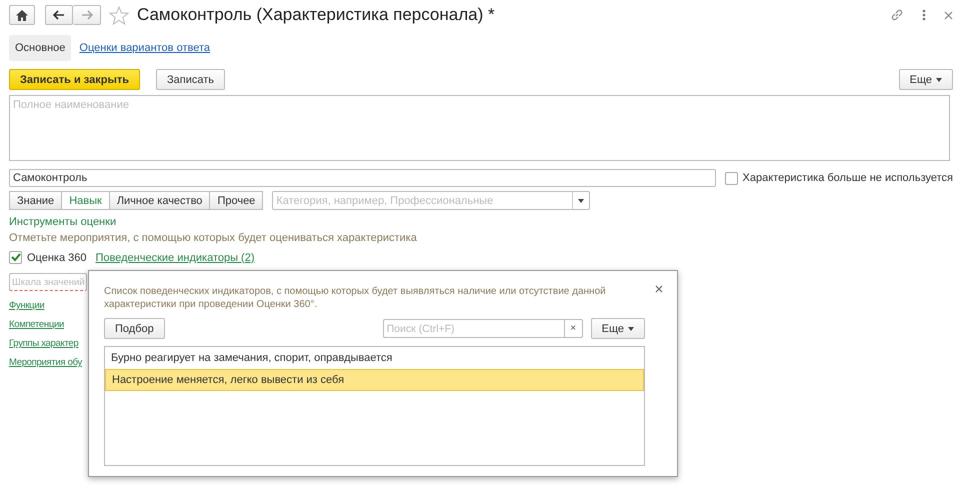 The width and height of the screenshot is (962, 487). What do you see at coordinates (45, 362) in the screenshot?
I see `section-link: Мероприятия обу` at bounding box center [45, 362].